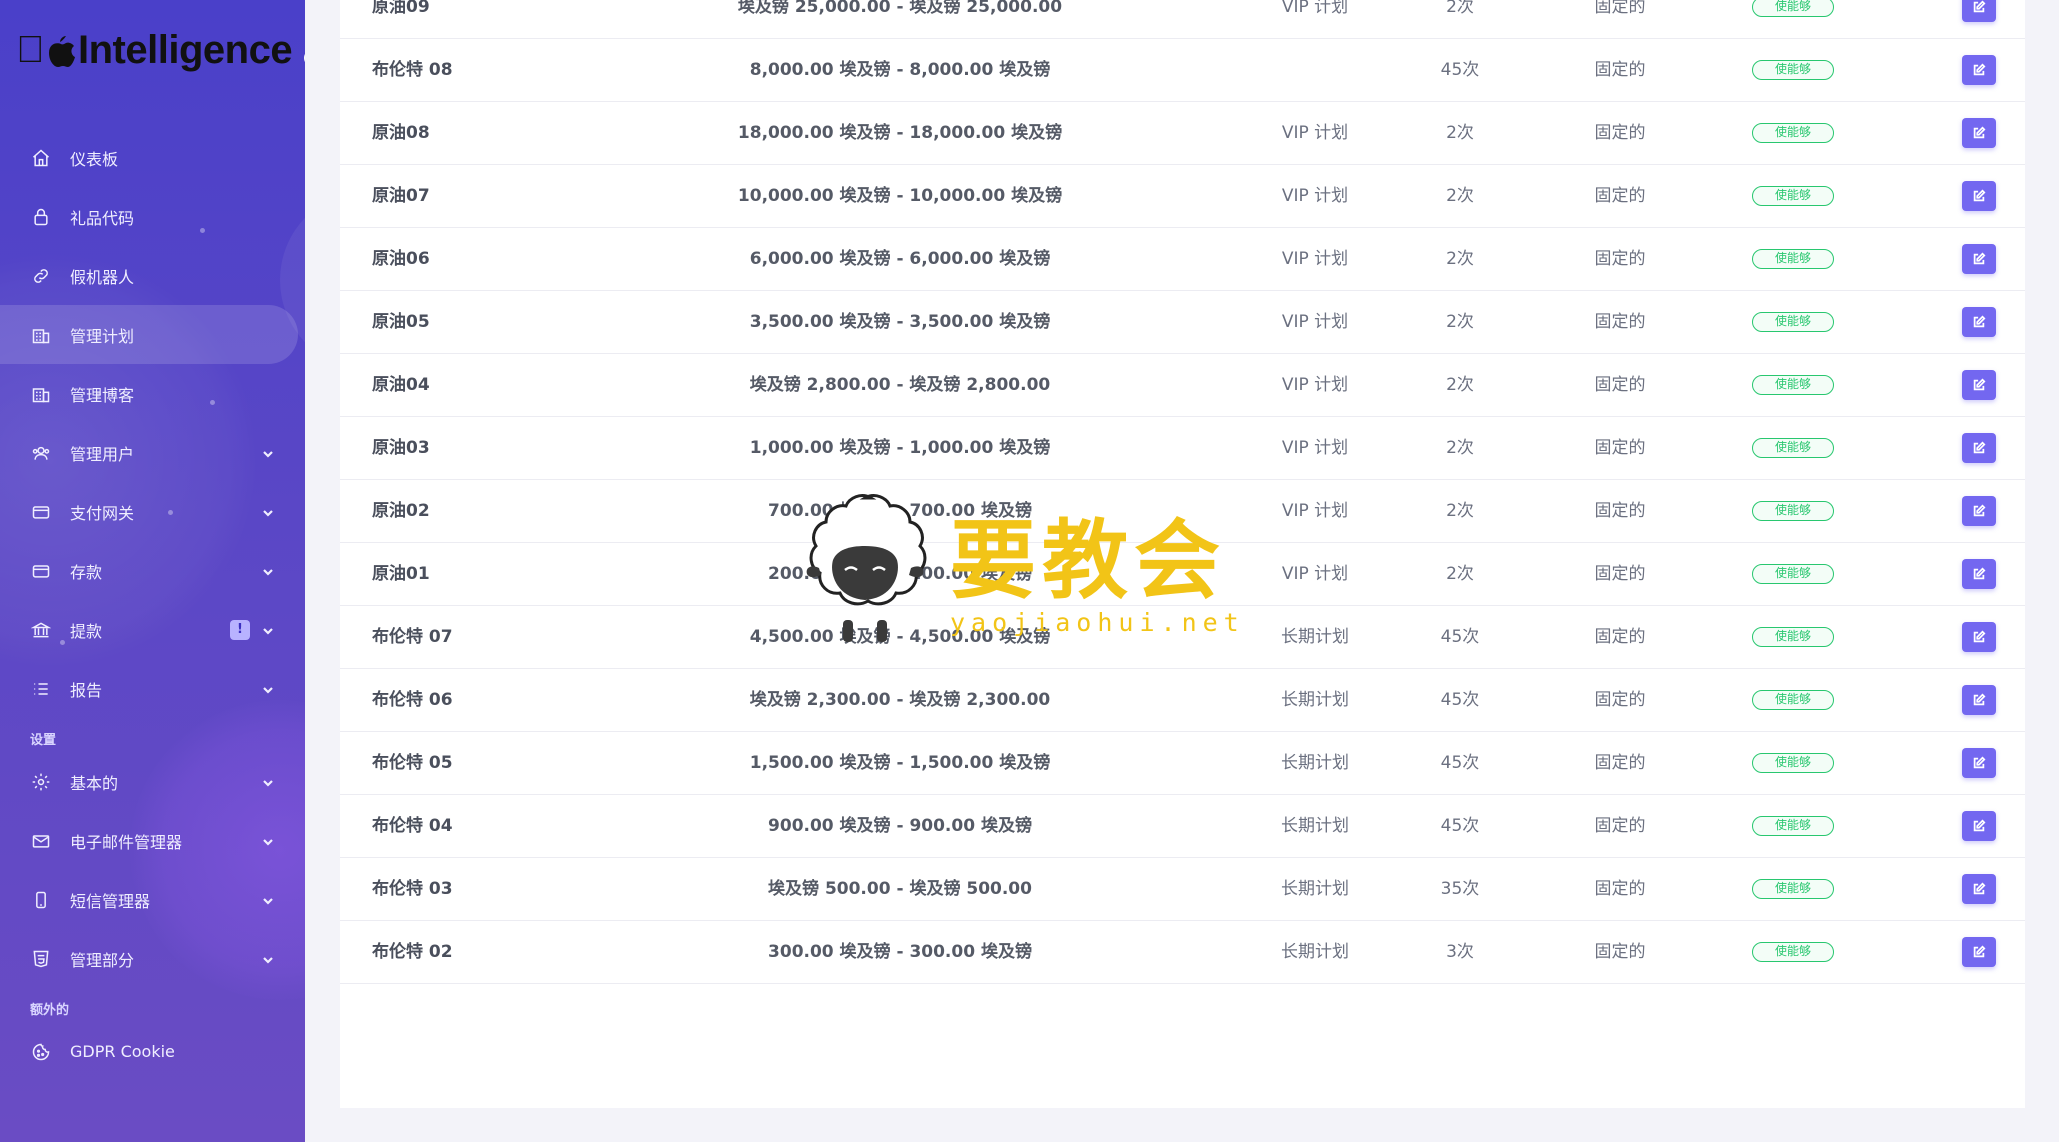 The height and width of the screenshot is (1142, 2059). I want to click on sidebar-item-reports: 报告, so click(152, 688).